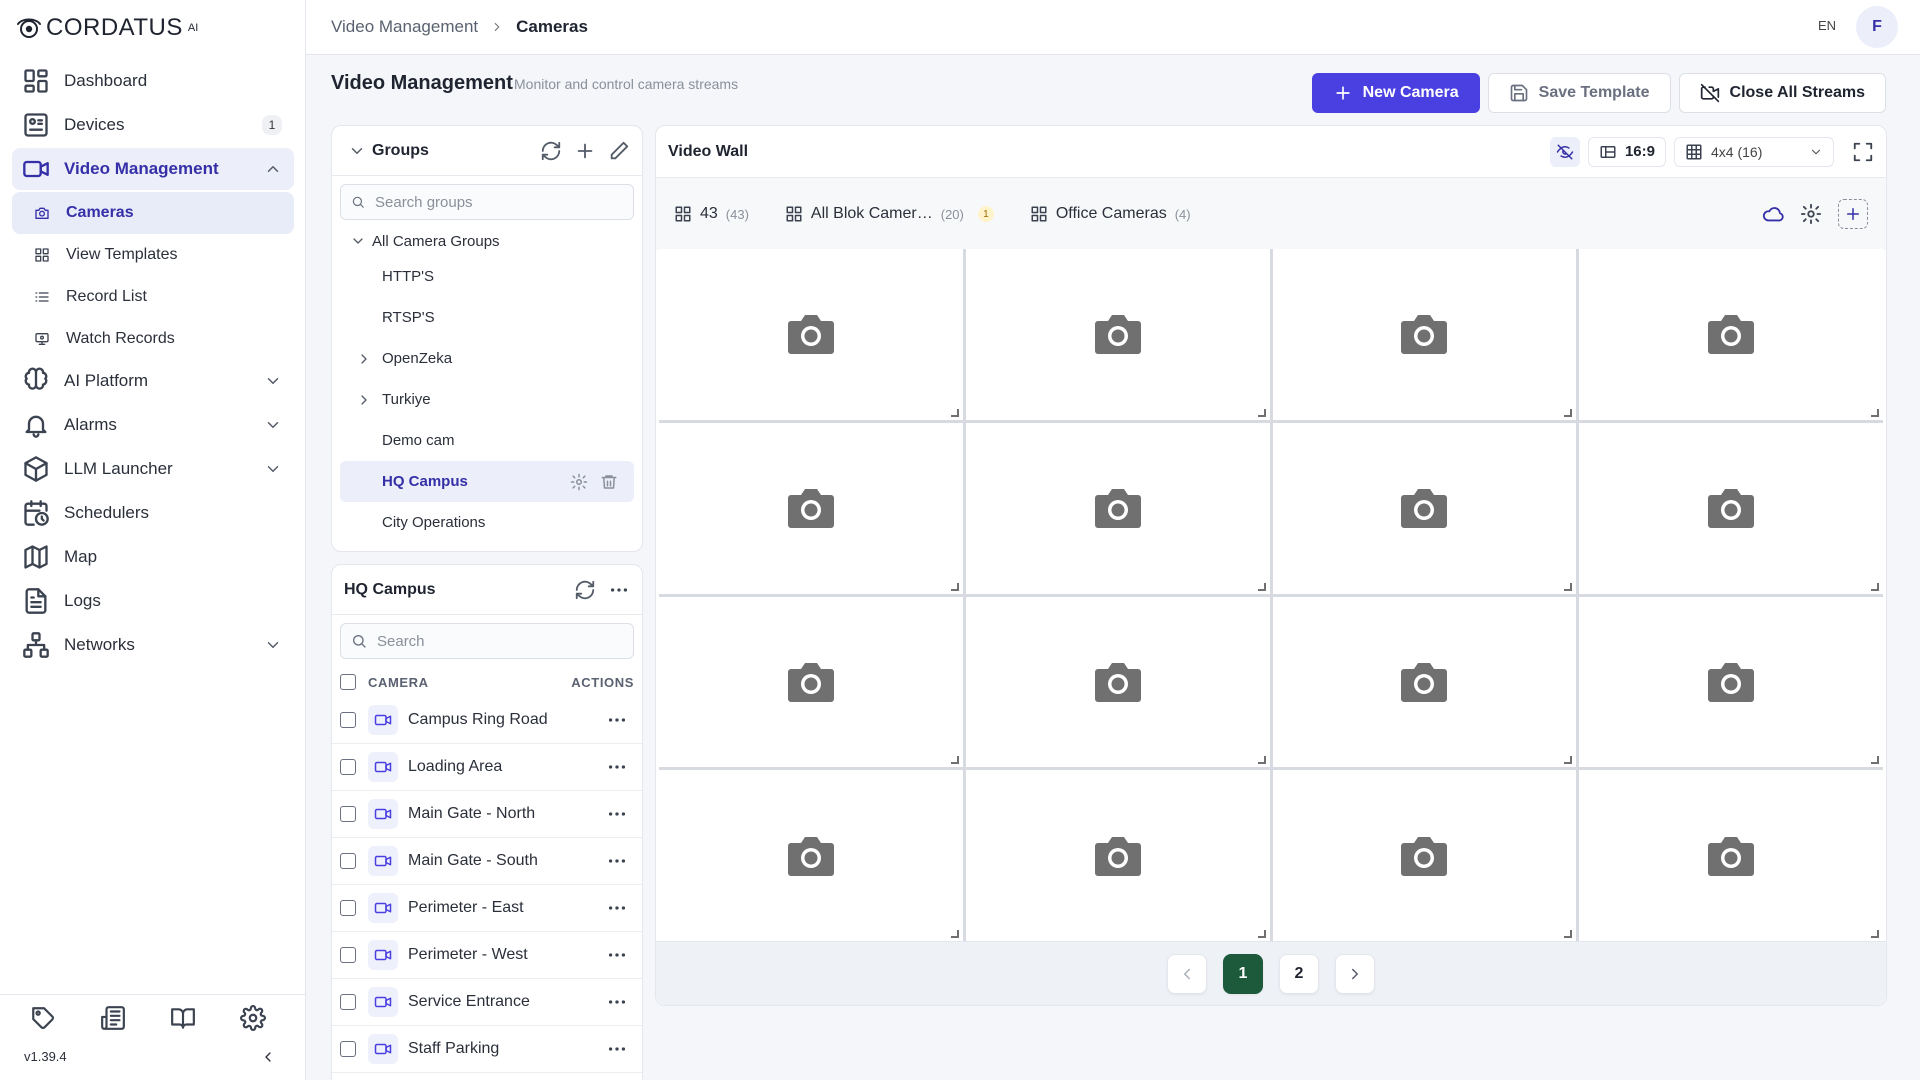  I want to click on nav-ai-platform: AI Platform, so click(153, 381).